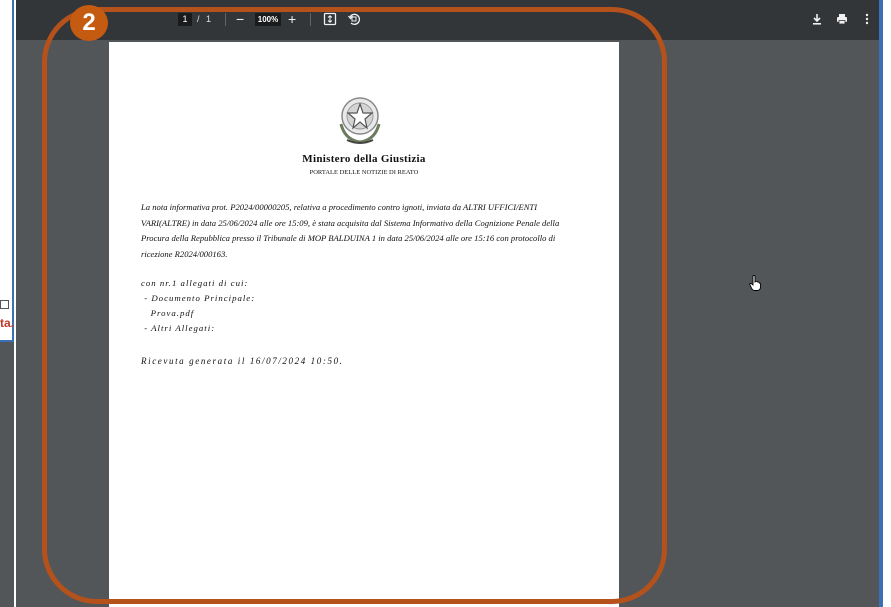 Image resolution: width=891 pixels, height=607 pixels. I want to click on background-window-frame, so click(7, 171).